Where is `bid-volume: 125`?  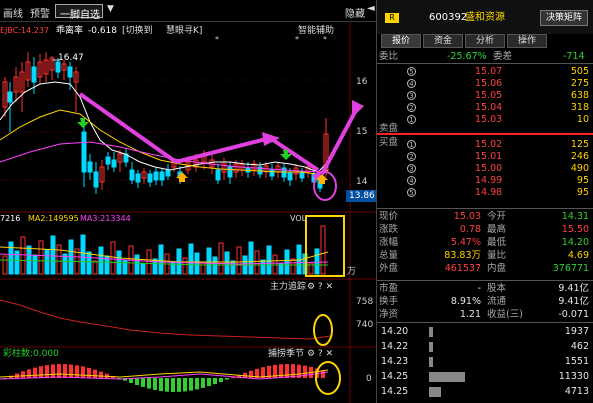 bid-volume: 125 is located at coordinates (579, 144).